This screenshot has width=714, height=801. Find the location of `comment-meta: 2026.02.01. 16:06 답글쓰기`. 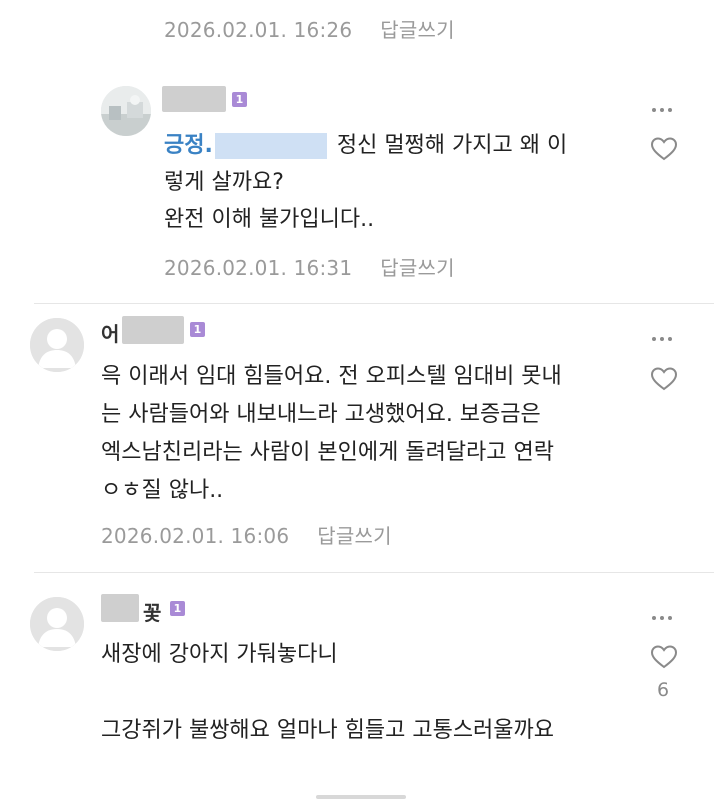

comment-meta: 2026.02.01. 16:06 답글쓰기 is located at coordinates (246, 534).